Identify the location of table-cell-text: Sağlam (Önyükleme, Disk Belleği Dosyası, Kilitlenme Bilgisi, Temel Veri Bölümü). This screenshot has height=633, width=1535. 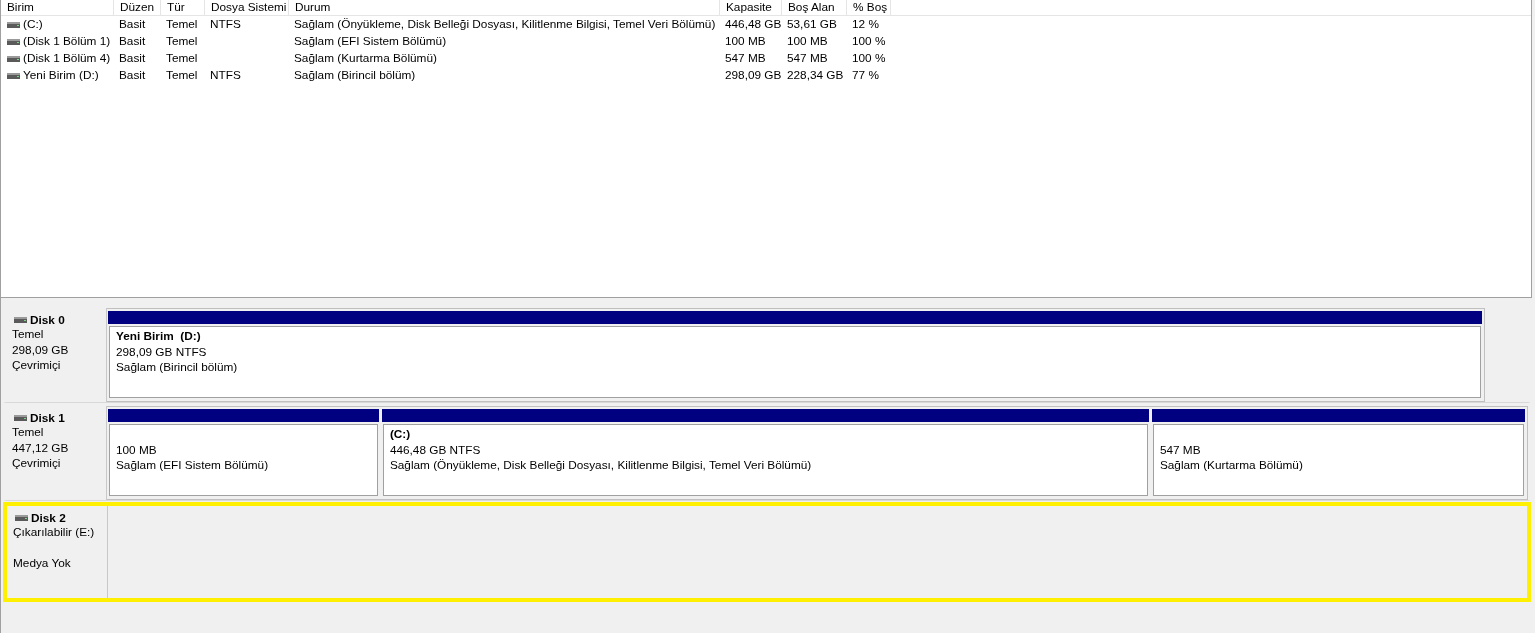
(505, 24).